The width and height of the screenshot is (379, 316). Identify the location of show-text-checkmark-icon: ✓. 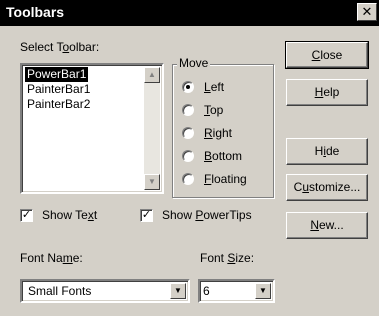
(26, 215).